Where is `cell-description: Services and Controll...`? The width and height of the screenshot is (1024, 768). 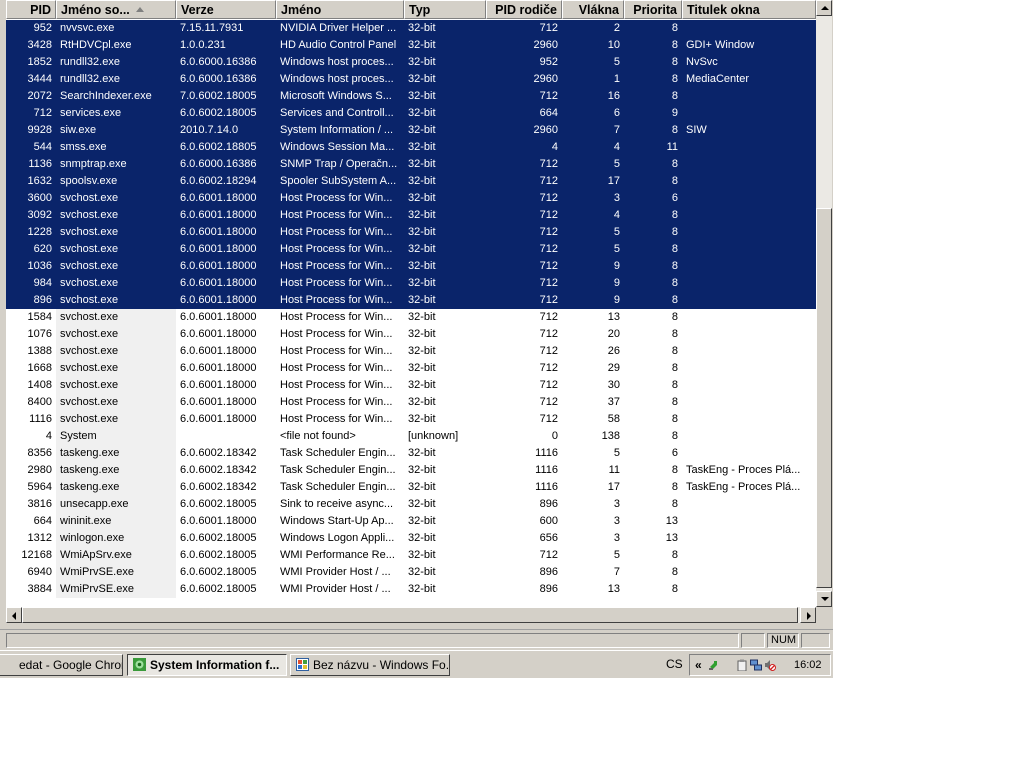 cell-description: Services and Controll... is located at coordinates (337, 113).